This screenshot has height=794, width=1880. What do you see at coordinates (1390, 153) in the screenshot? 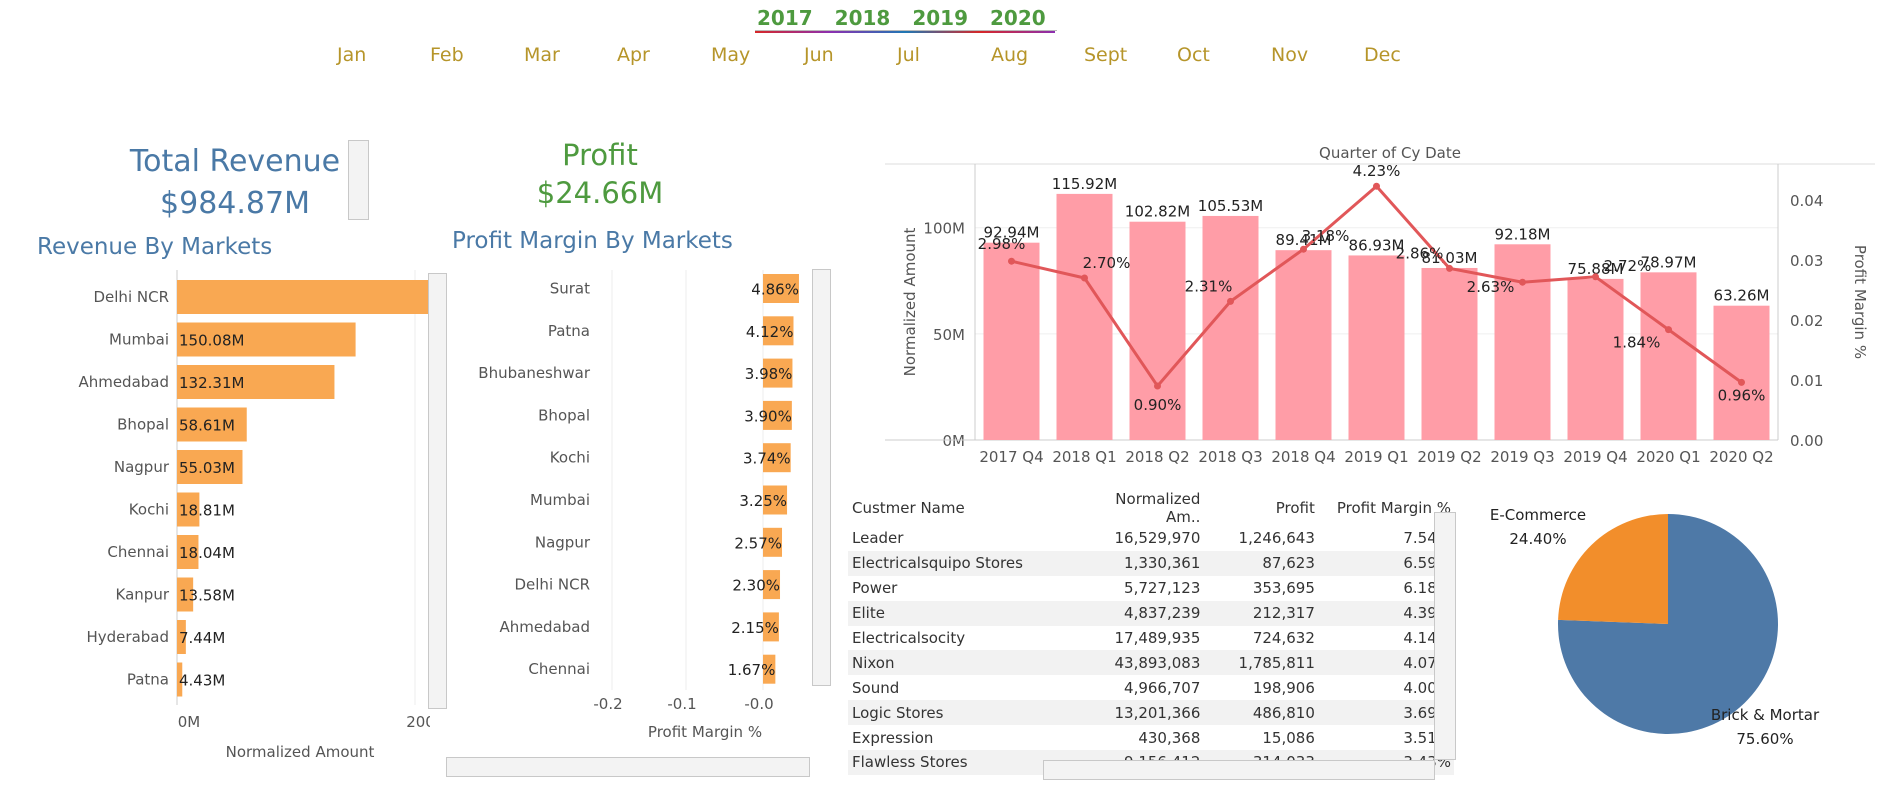
I see `chart-title: Quarter of Cy Date` at bounding box center [1390, 153].